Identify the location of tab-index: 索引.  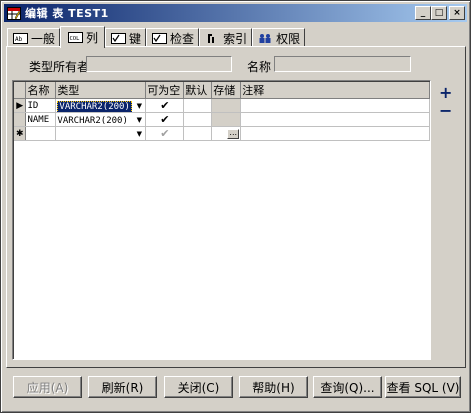
(226, 37).